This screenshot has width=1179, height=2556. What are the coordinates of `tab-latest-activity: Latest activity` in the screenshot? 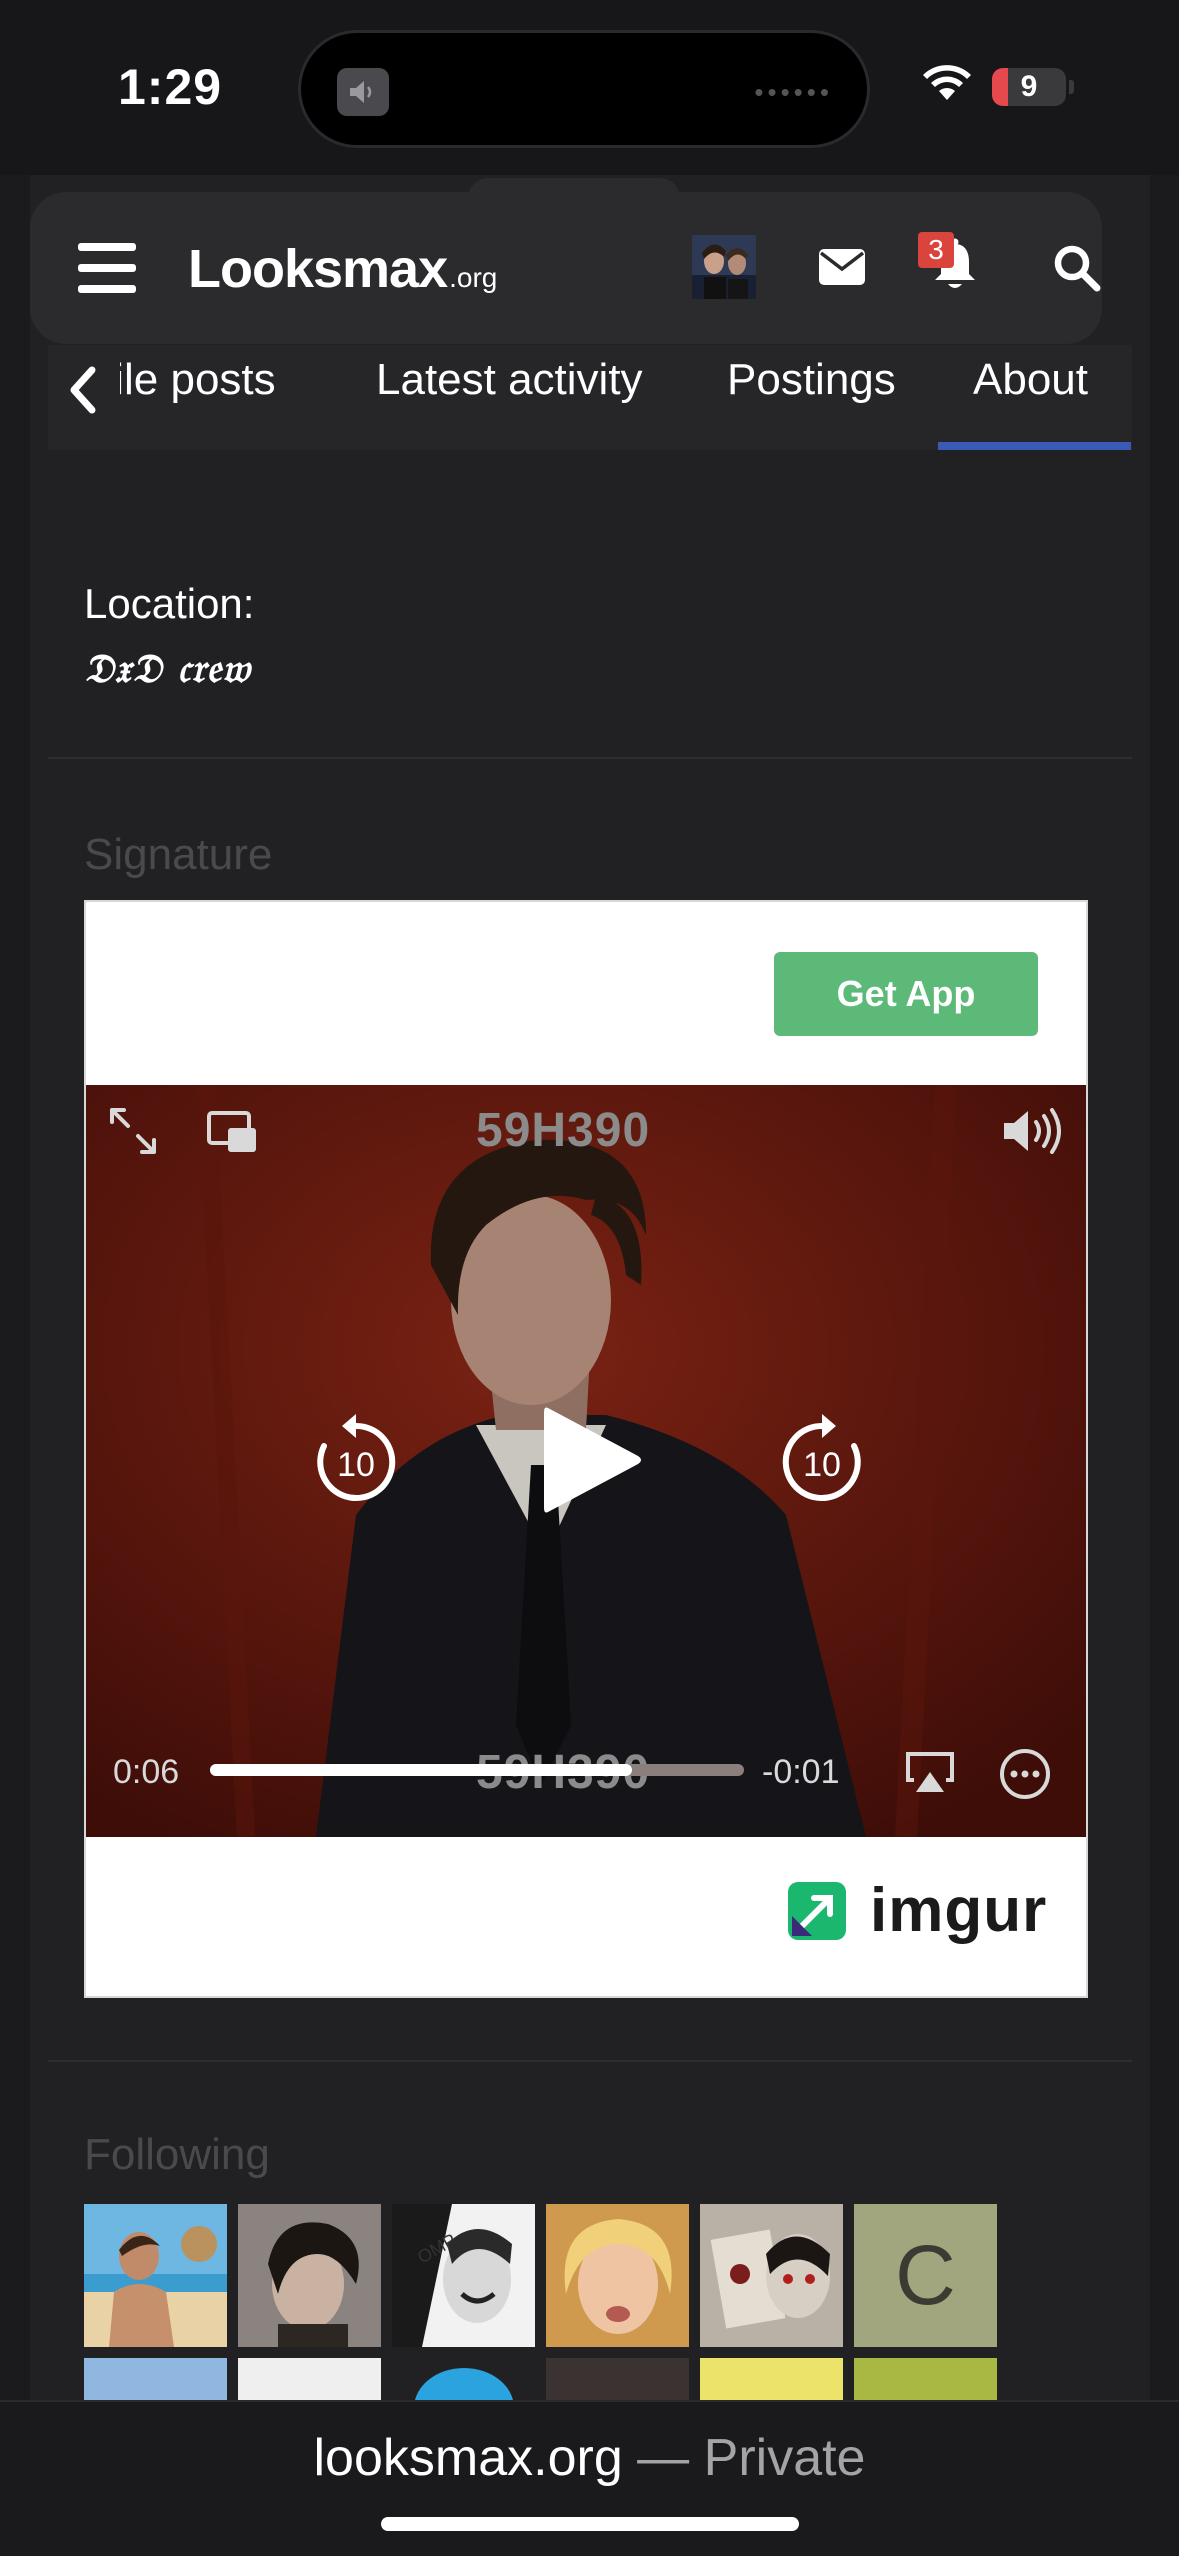 It's located at (509, 380).